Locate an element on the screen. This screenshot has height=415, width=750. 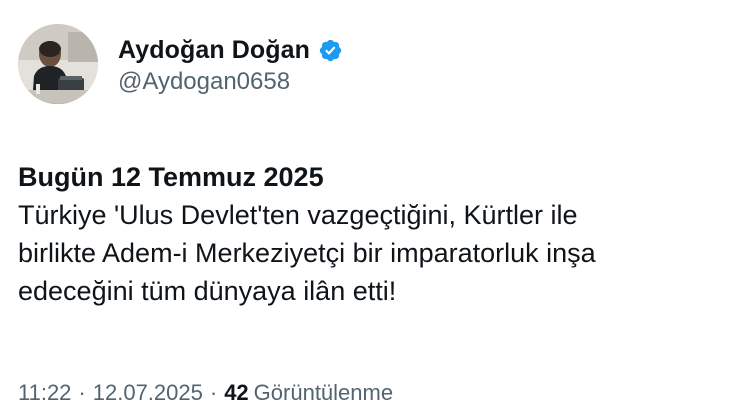
avatar-photo is located at coordinates (58, 64).